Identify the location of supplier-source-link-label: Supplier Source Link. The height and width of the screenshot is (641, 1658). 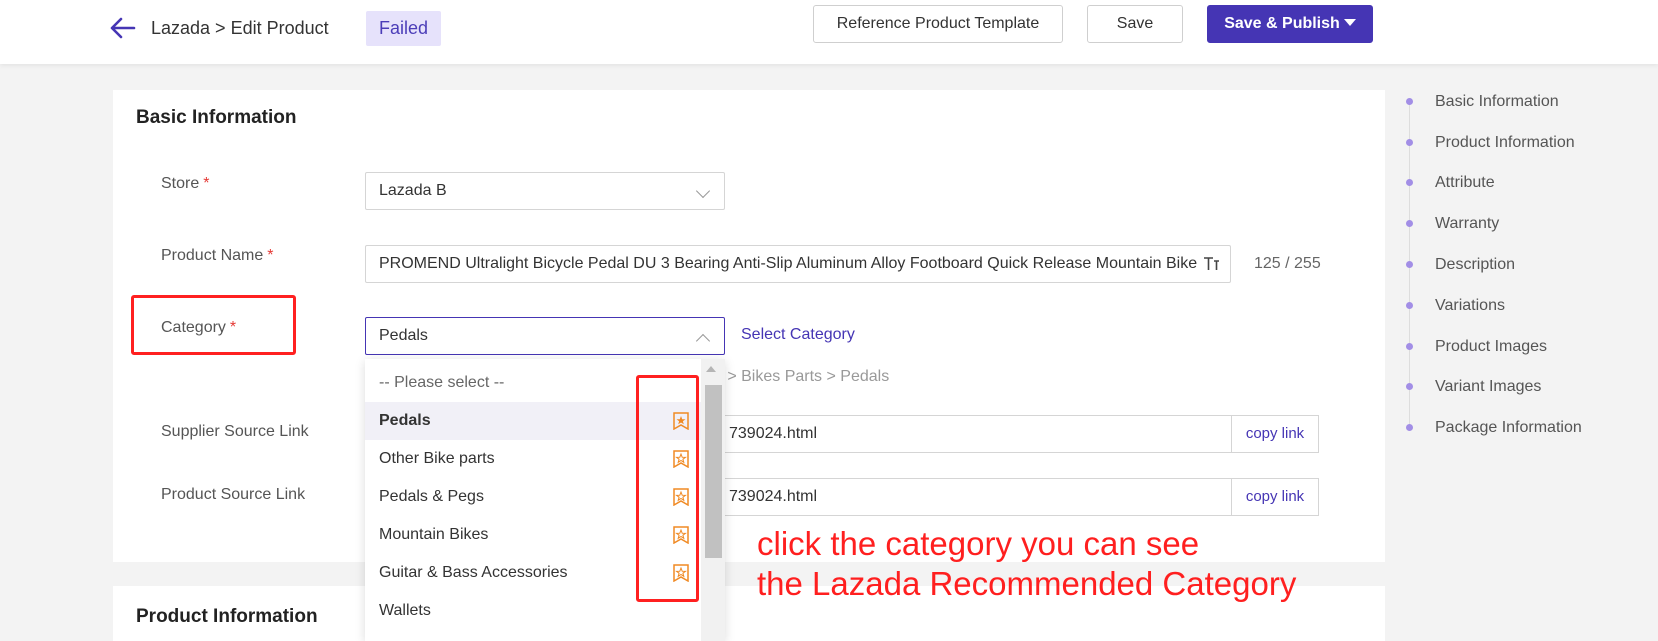
(235, 431).